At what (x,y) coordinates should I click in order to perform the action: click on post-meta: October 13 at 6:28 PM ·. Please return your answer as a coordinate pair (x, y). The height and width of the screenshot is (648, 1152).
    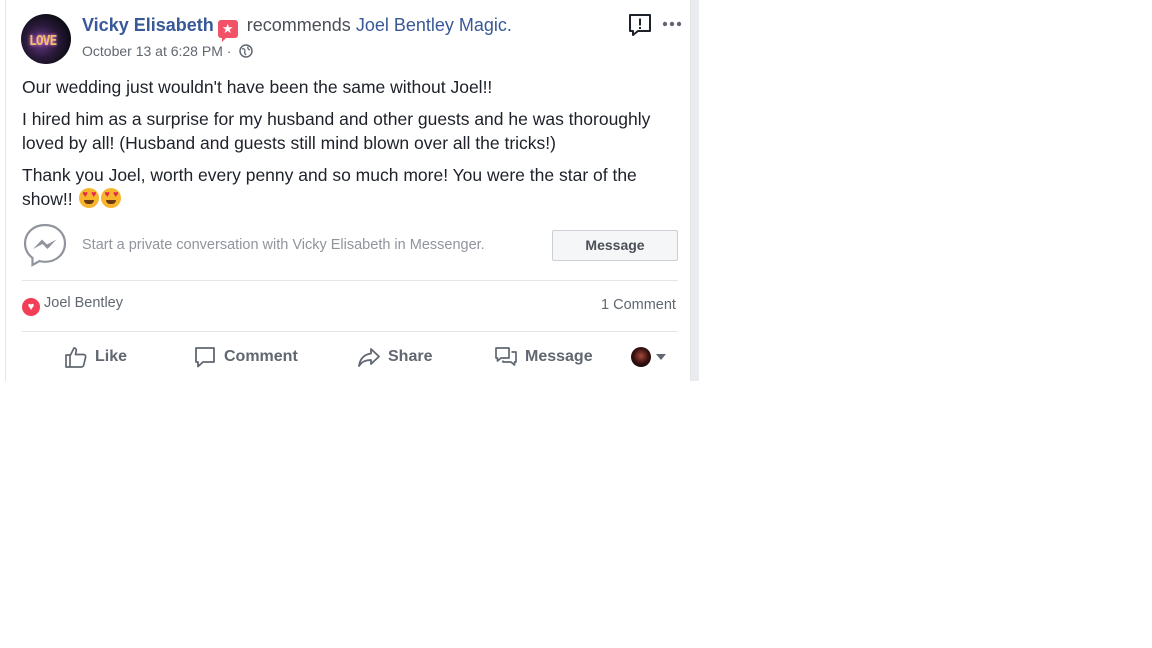
    Looking at the image, I should click on (168, 51).